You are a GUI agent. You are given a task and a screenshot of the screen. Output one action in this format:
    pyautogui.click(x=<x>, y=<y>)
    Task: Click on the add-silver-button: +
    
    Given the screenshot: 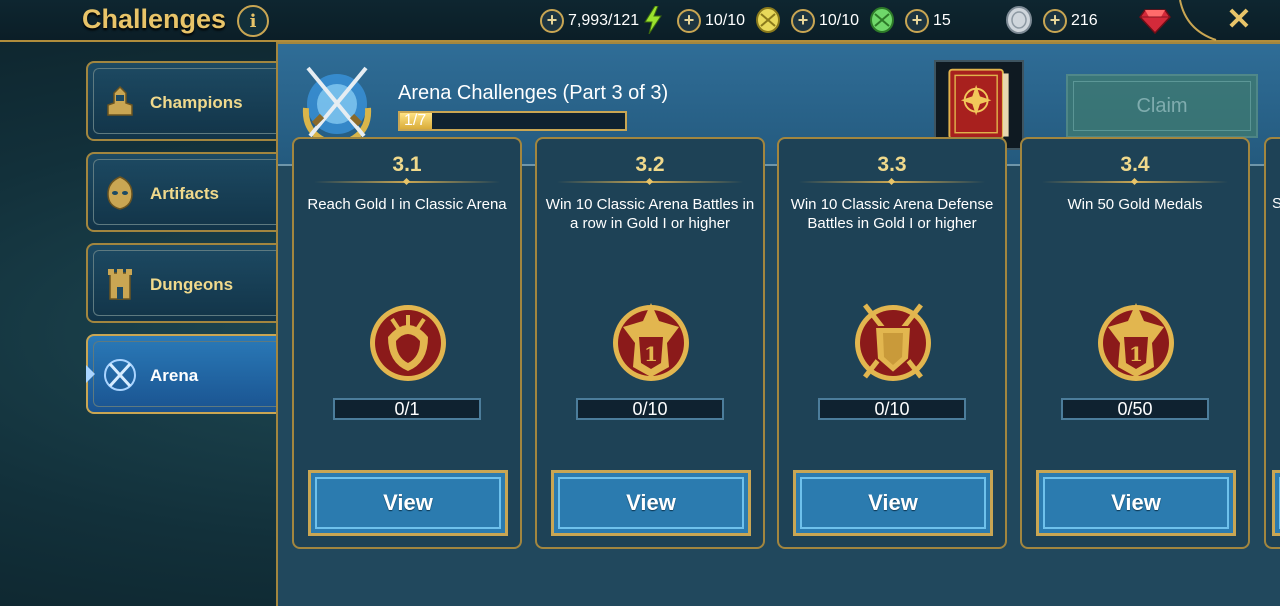 What is the action you would take?
    pyautogui.click(x=917, y=21)
    